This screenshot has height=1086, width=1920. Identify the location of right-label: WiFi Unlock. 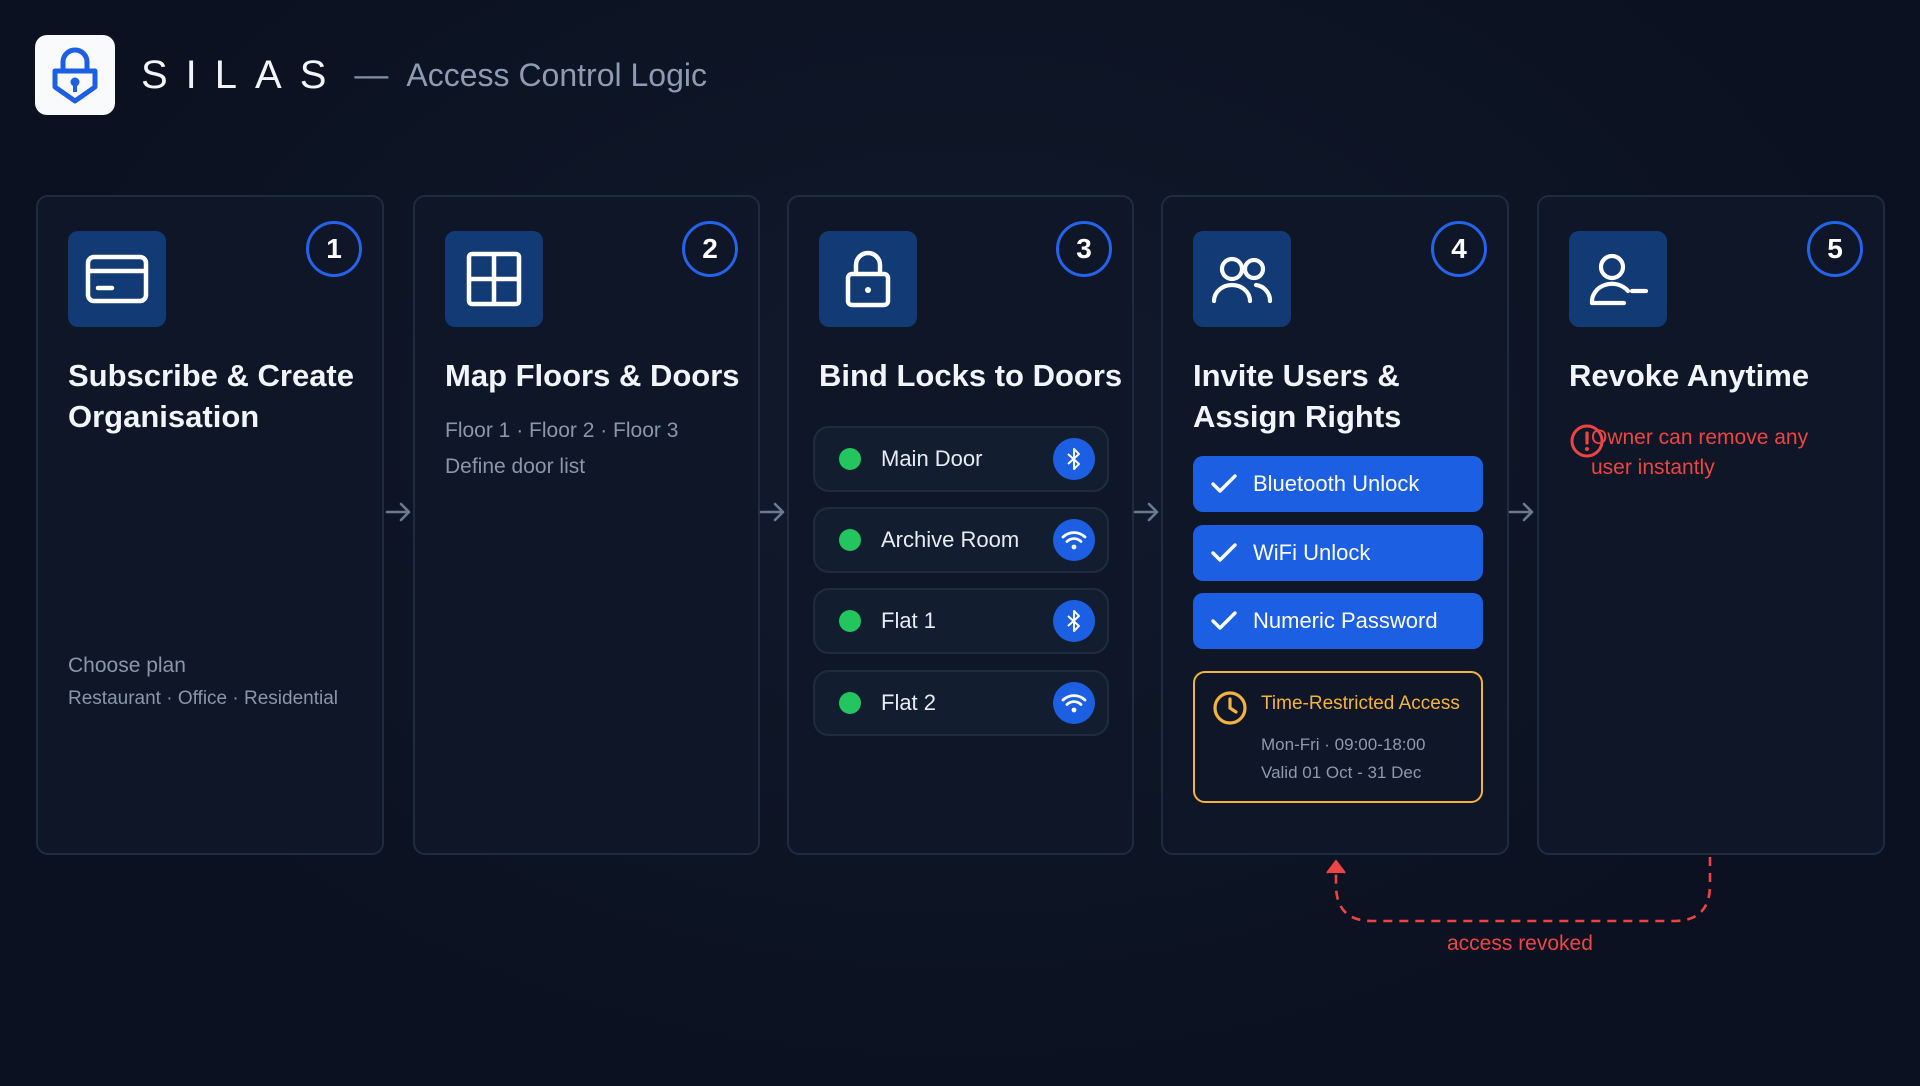
(1312, 552).